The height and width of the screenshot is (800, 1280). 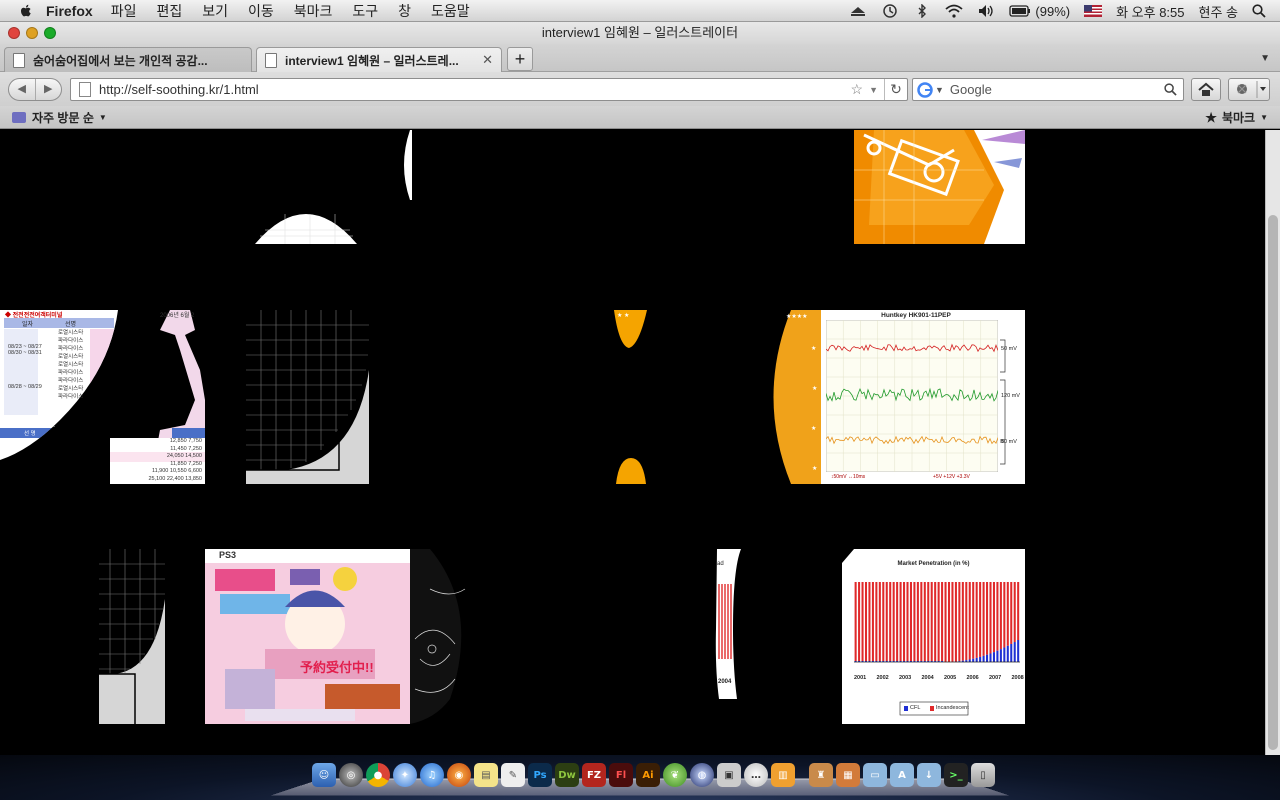 I want to click on most-visited-folder: 자주 방문 순 ▼, so click(x=59, y=117).